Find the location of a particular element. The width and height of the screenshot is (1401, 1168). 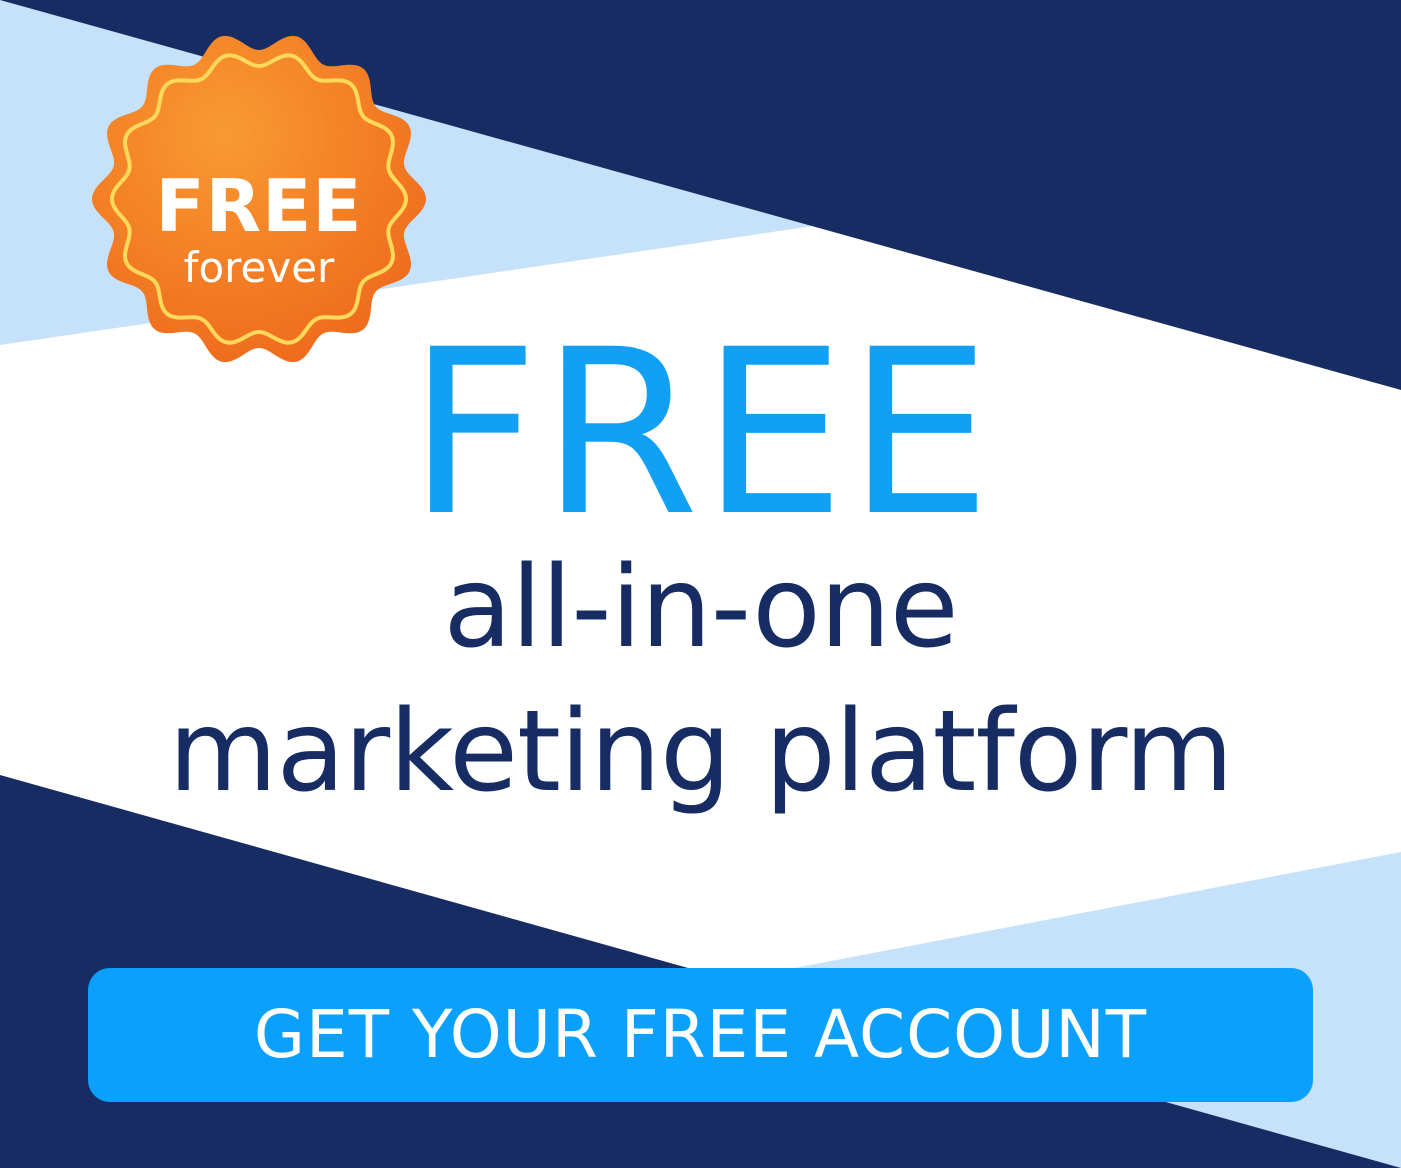

headline-line-1: all-in-one is located at coordinates (700, 608).